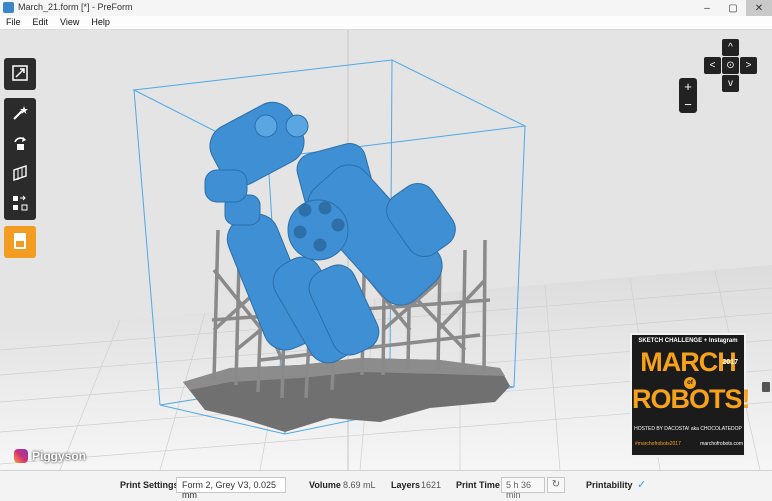 The image size is (772, 501). I want to click on minimize-button: –, so click(707, 8).